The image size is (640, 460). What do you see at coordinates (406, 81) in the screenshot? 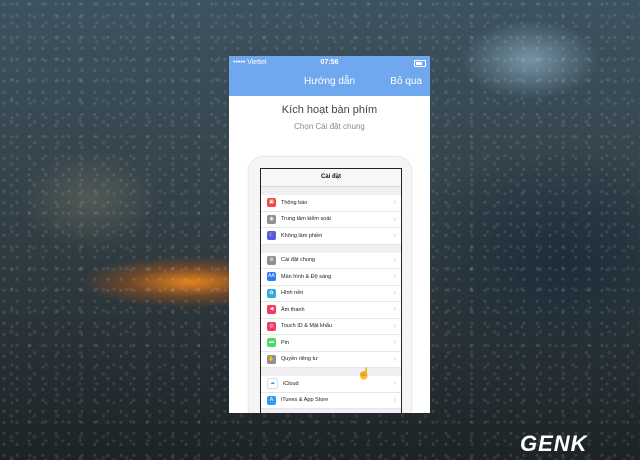
I see `skip-button: Bỏ qua` at bounding box center [406, 81].